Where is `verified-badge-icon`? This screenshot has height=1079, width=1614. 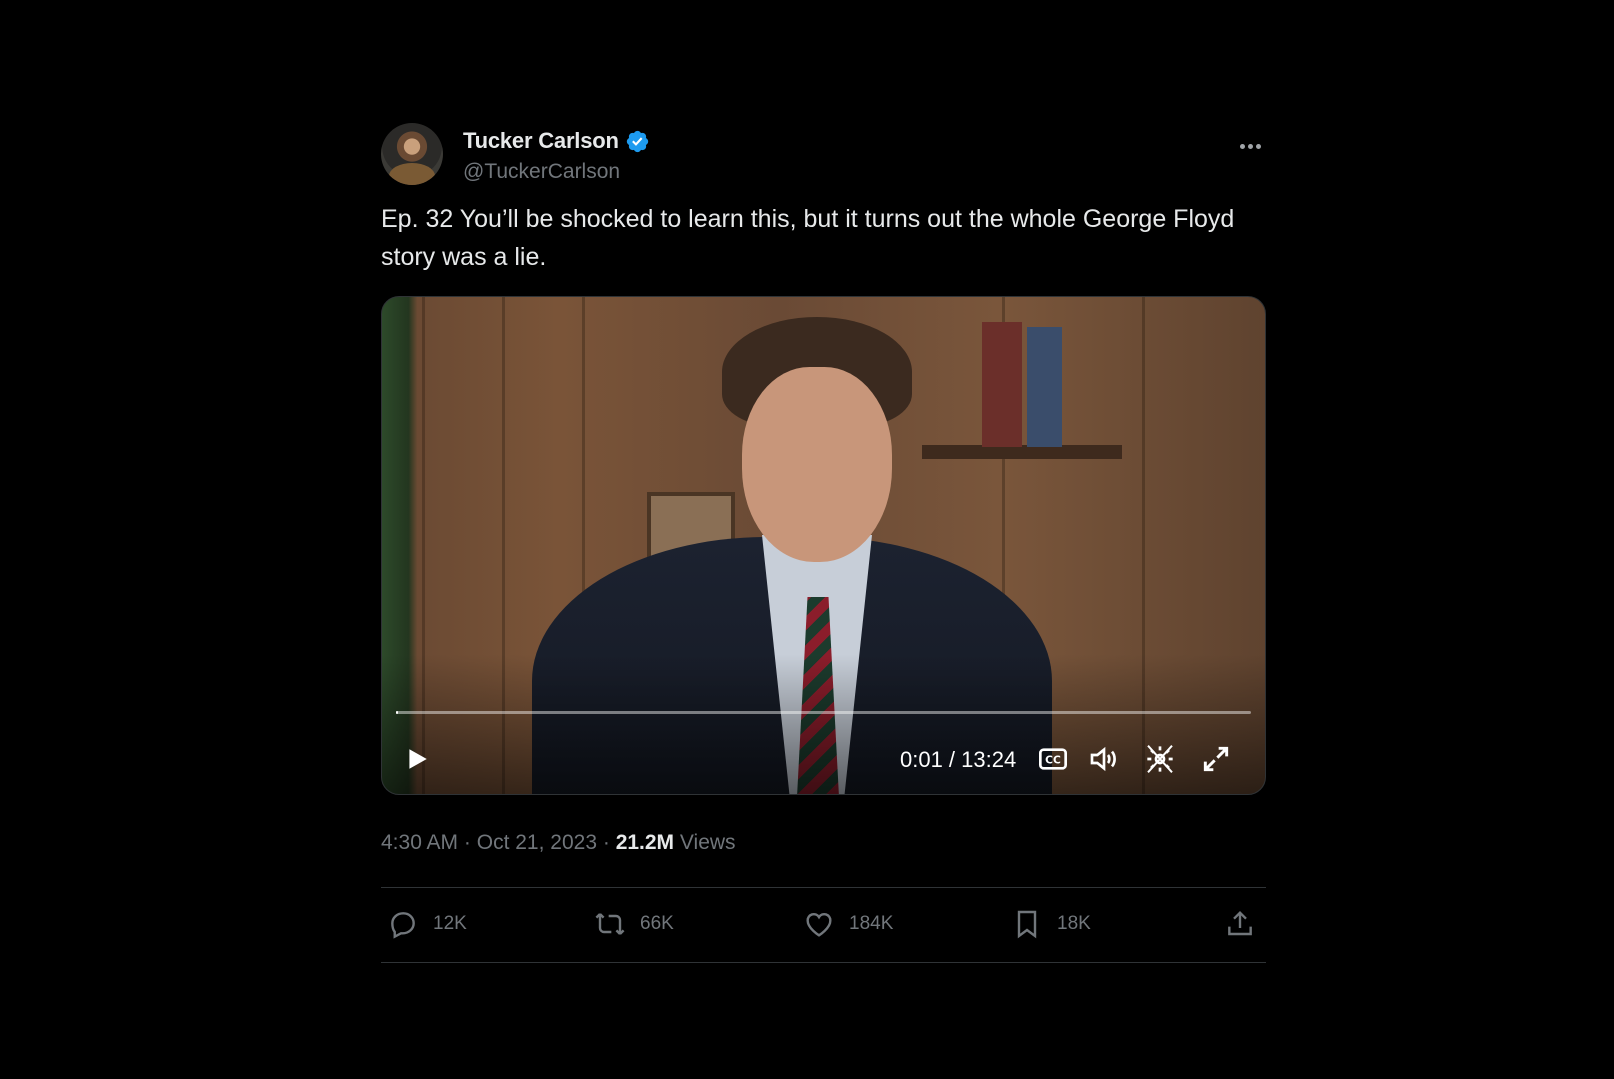 verified-badge-icon is located at coordinates (637, 141).